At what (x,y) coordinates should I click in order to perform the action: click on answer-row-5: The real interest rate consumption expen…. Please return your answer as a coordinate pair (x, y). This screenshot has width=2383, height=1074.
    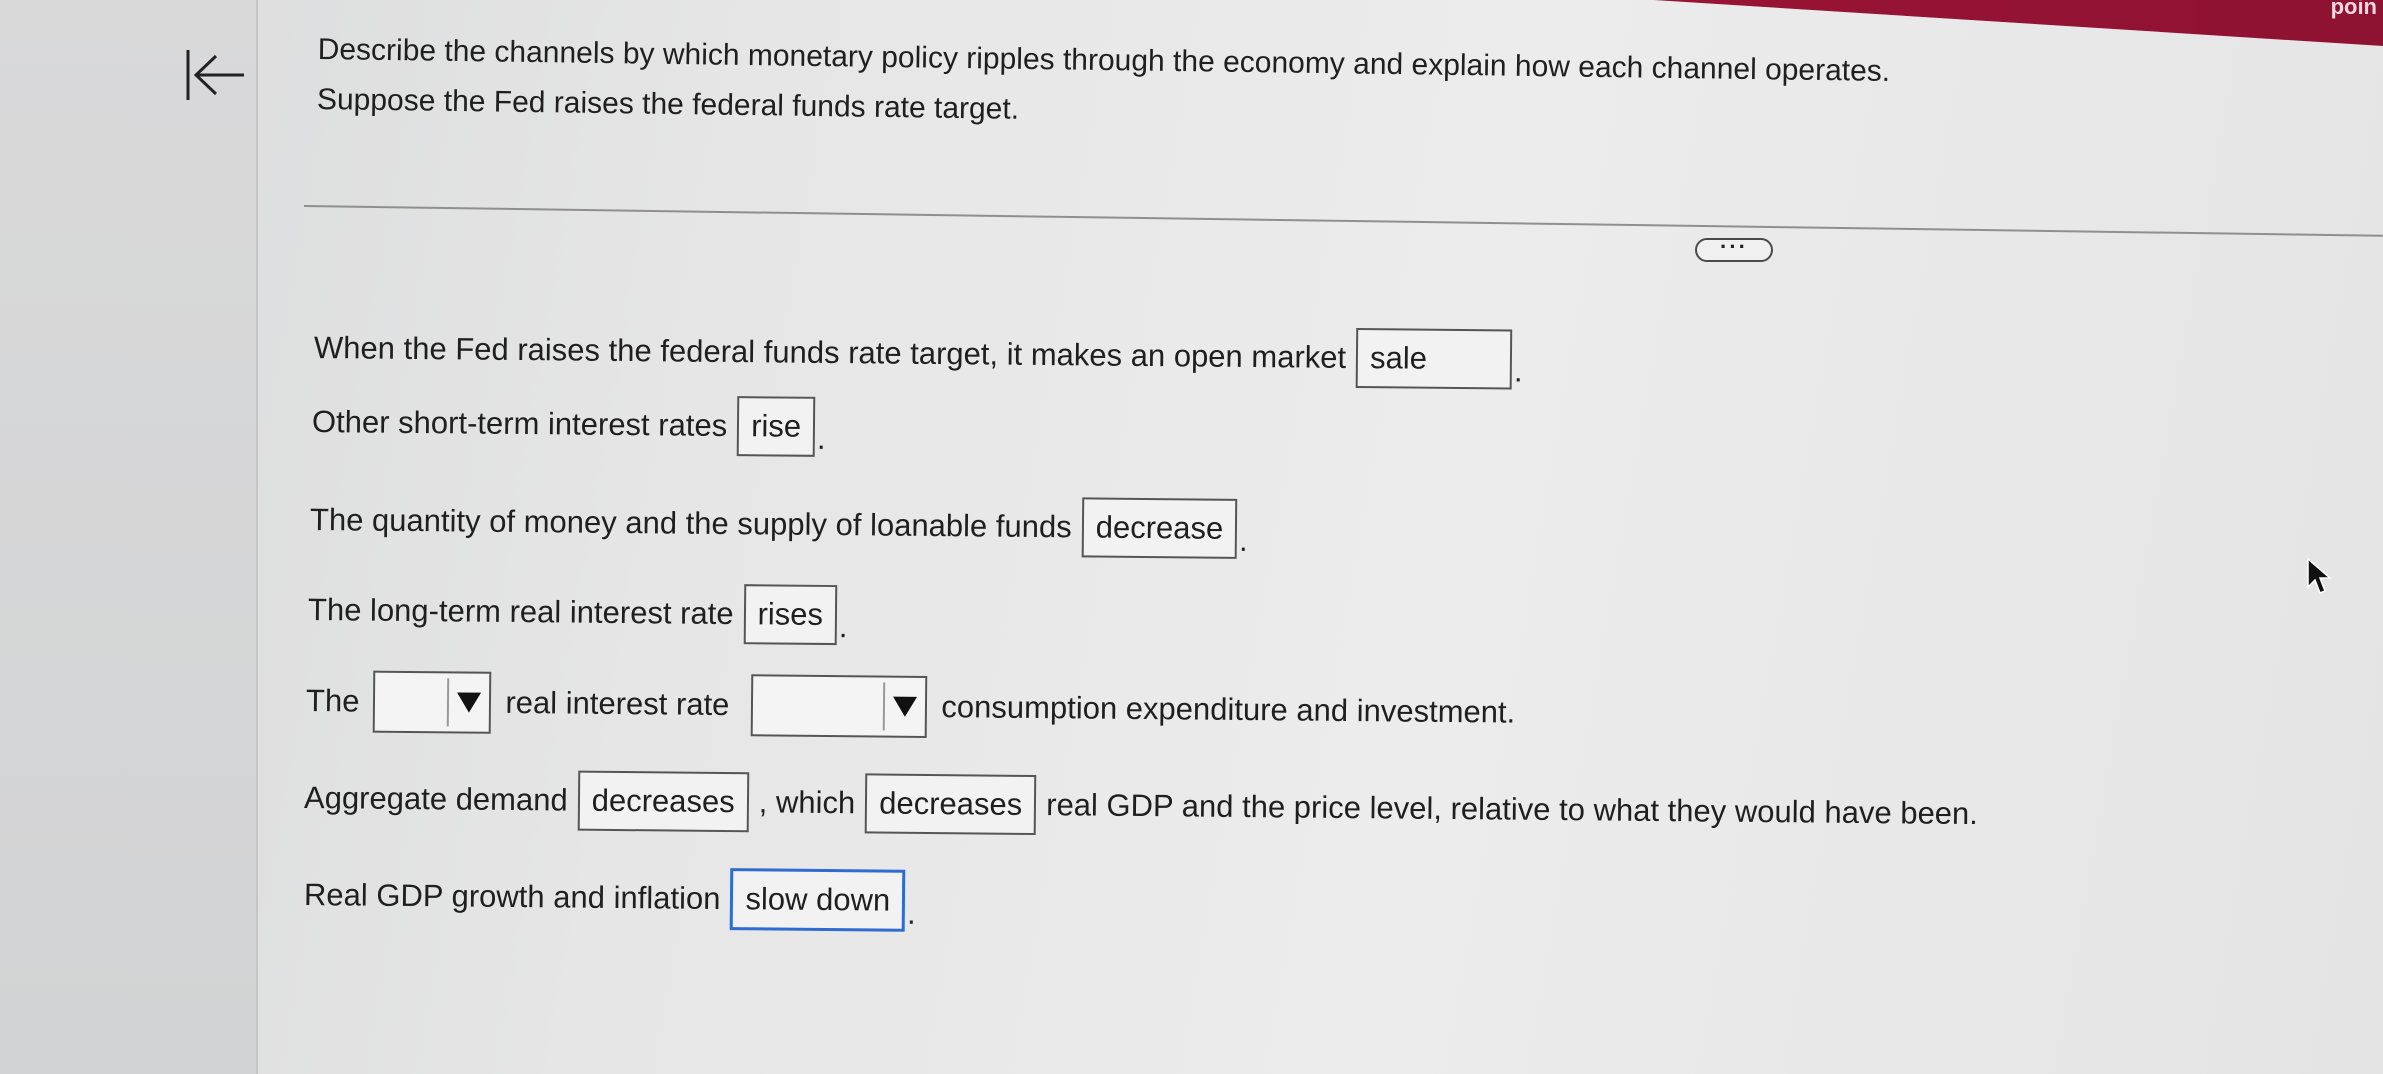
    Looking at the image, I should click on (911, 707).